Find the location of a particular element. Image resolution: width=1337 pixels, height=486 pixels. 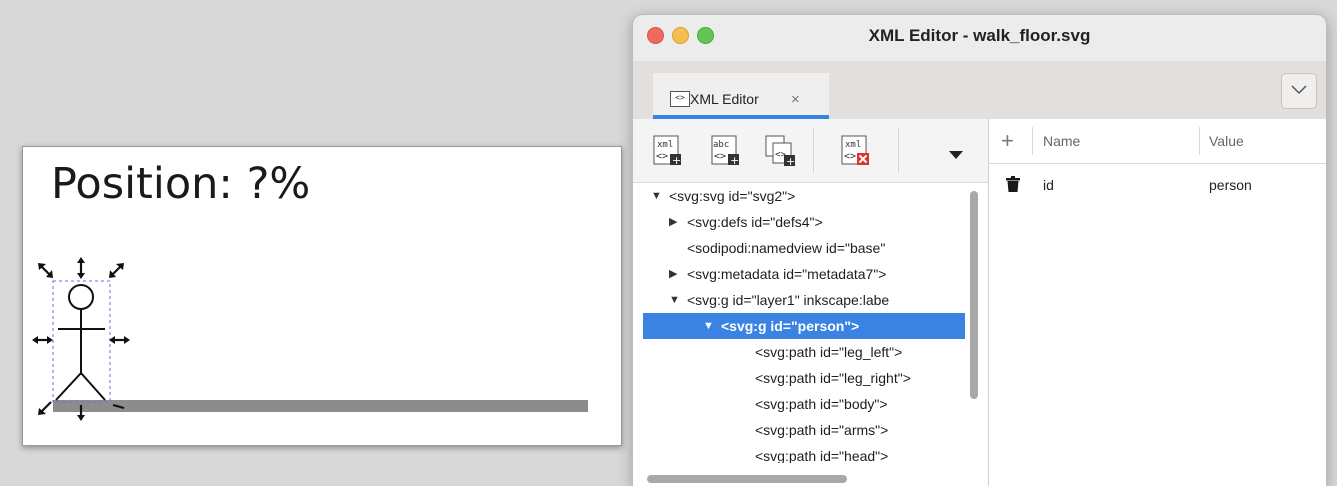

tree-node-leg-right: <svg:path id="leg_right"> is located at coordinates (799, 378).